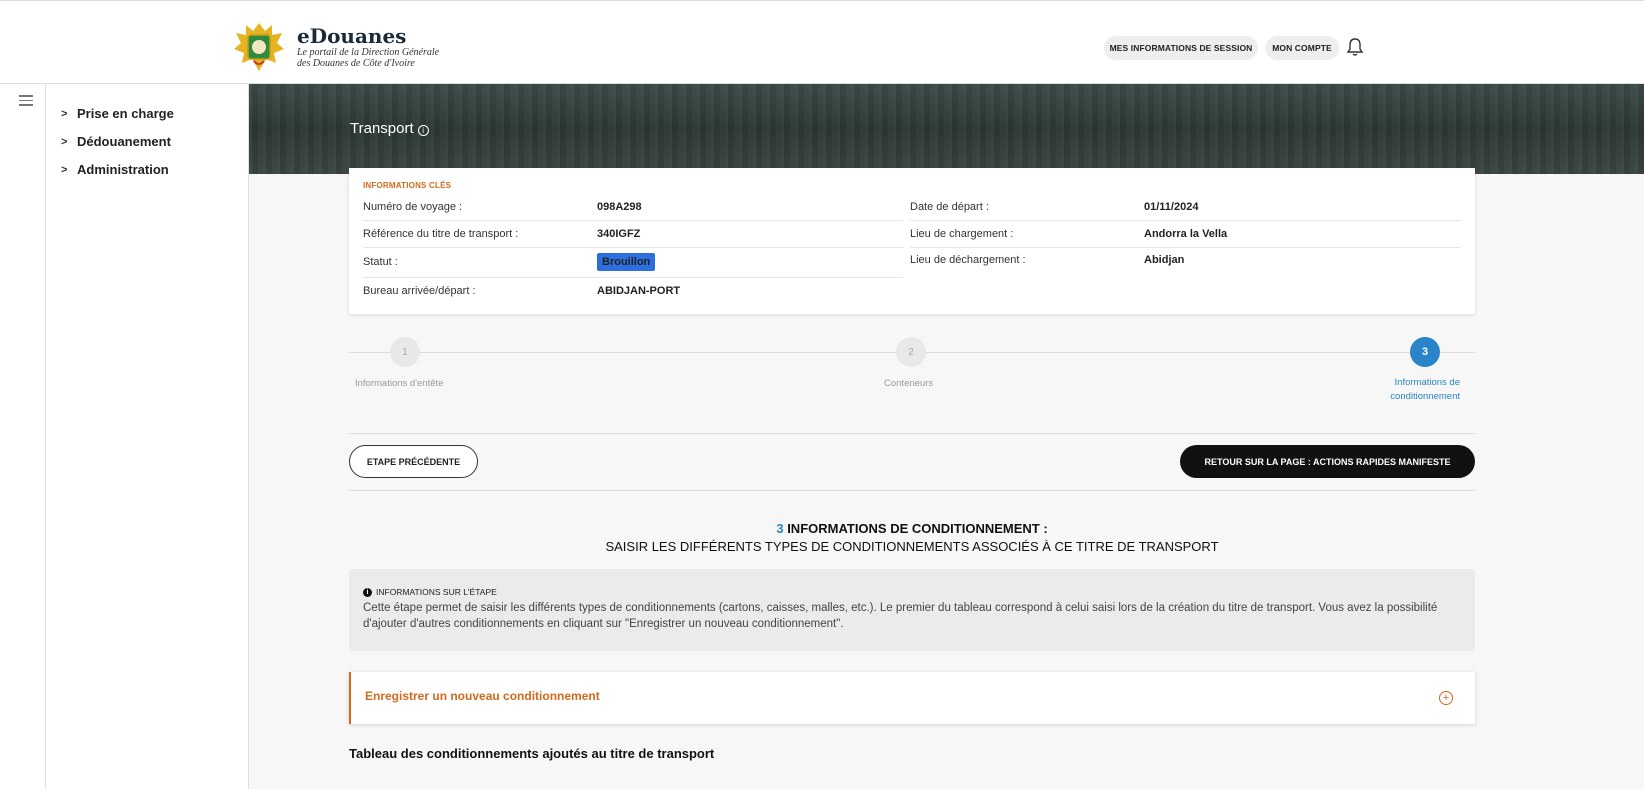 The height and width of the screenshot is (789, 1644). Describe the element at coordinates (1181, 48) in the screenshot. I see `session-info-button: MES INFORMATIONS DE SESSION` at that location.